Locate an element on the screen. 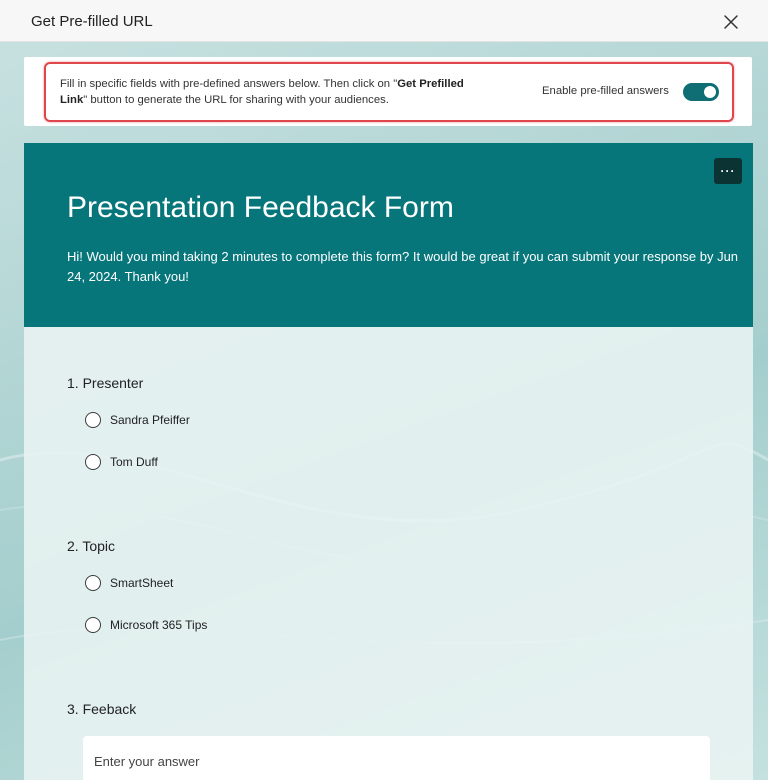  question-topic: 2. Topic is located at coordinates (91, 546).